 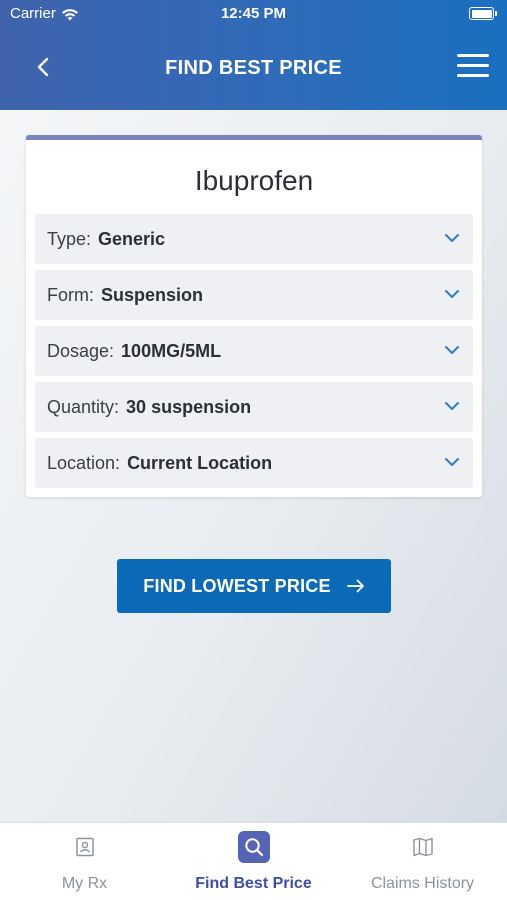 I want to click on type-label: Type:, so click(x=69, y=238).